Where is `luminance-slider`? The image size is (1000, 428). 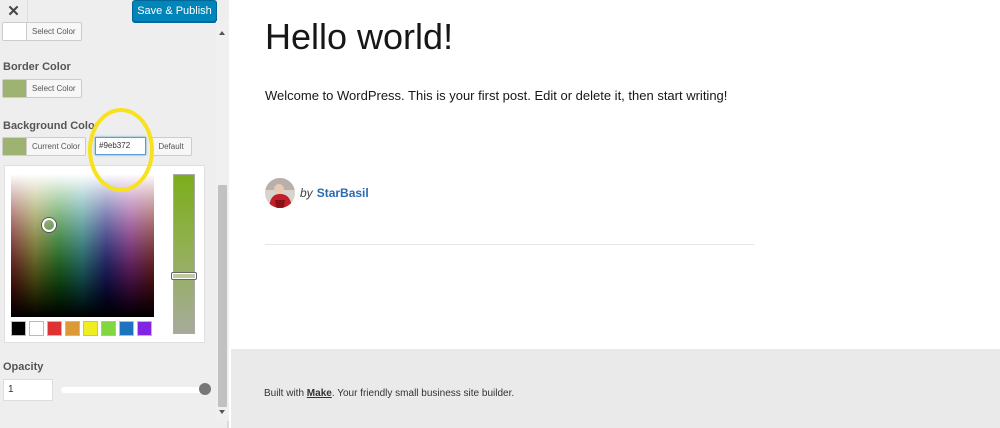 luminance-slider is located at coordinates (184, 254).